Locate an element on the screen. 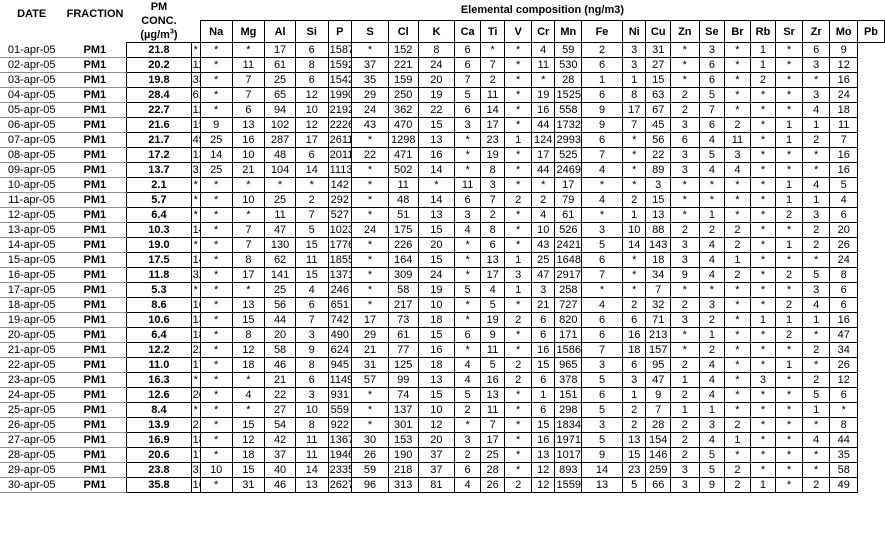 The image size is (885, 556). element-value-zn: 157 is located at coordinates (658, 350).